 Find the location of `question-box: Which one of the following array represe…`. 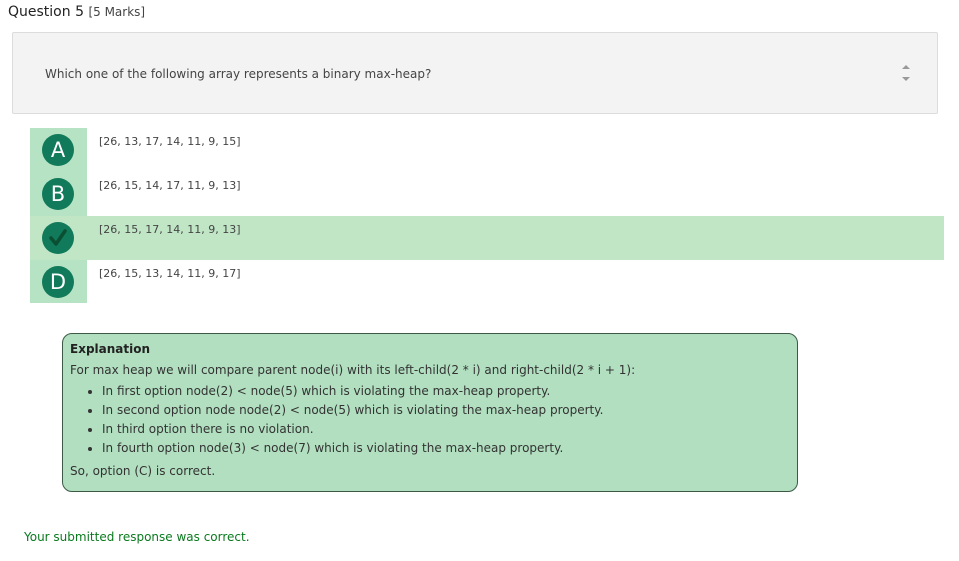

question-box: Which one of the following array represe… is located at coordinates (475, 73).